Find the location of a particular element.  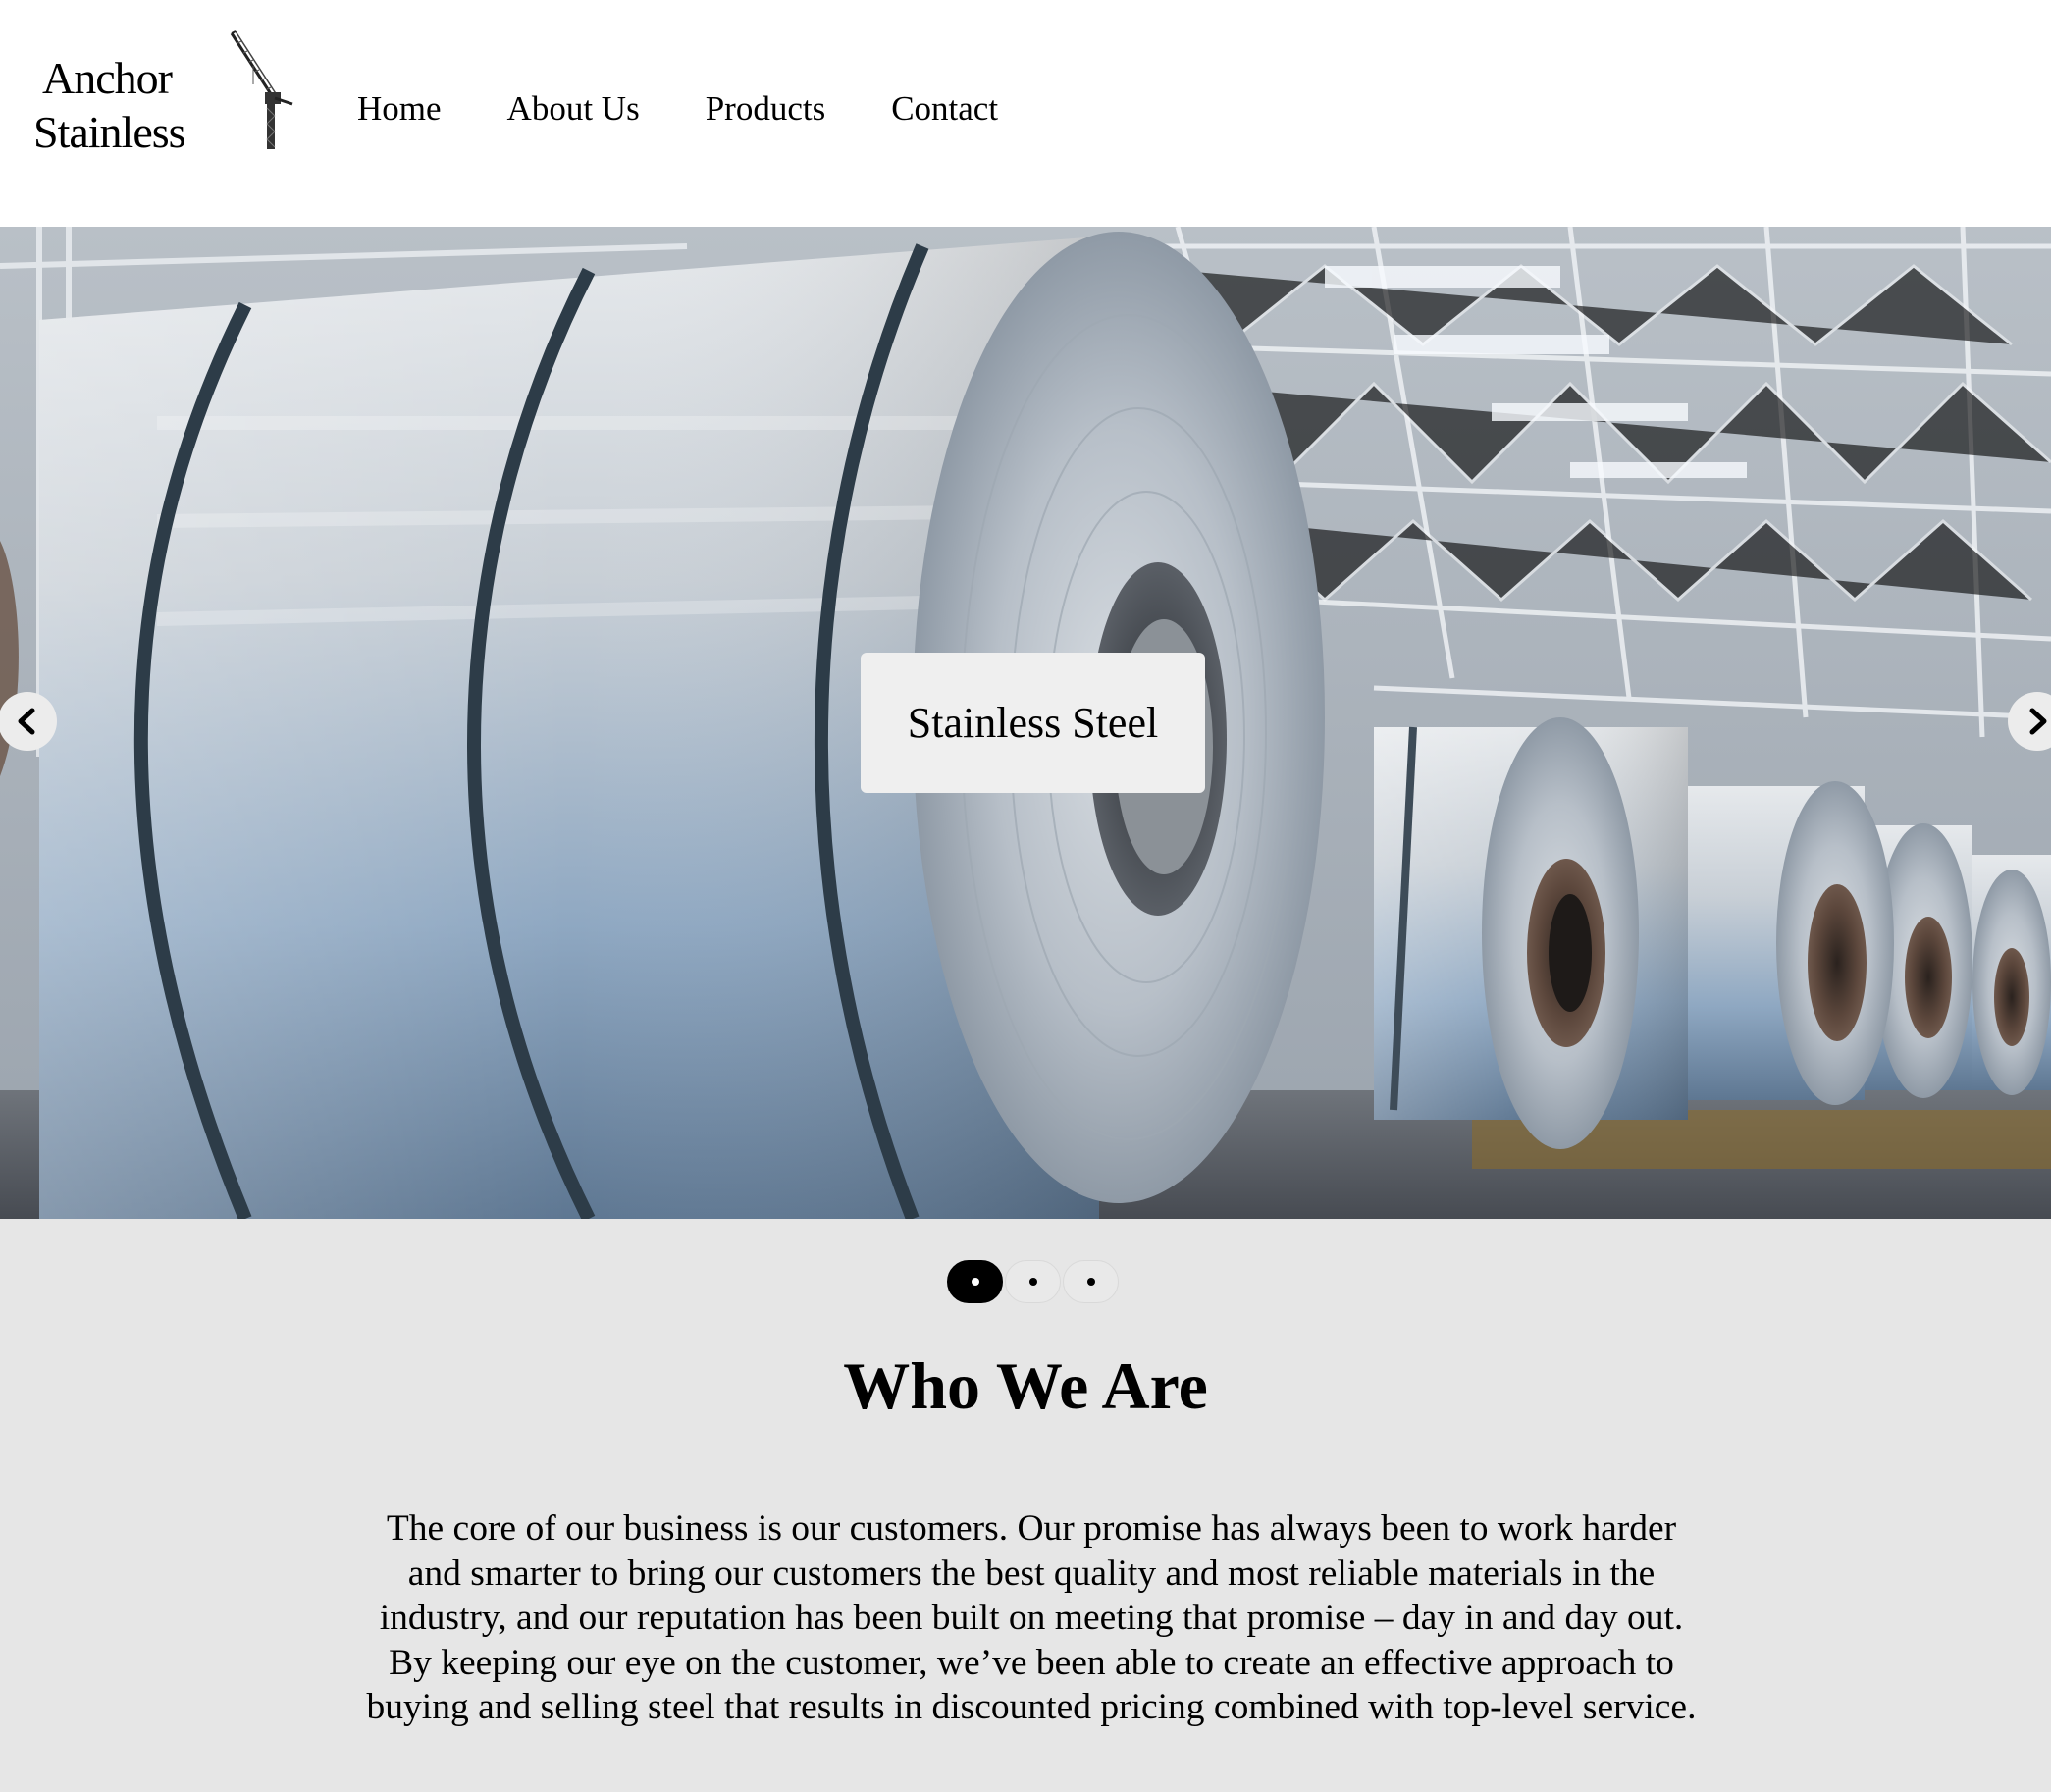

logo: Anchor Stainless is located at coordinates (163, 94).